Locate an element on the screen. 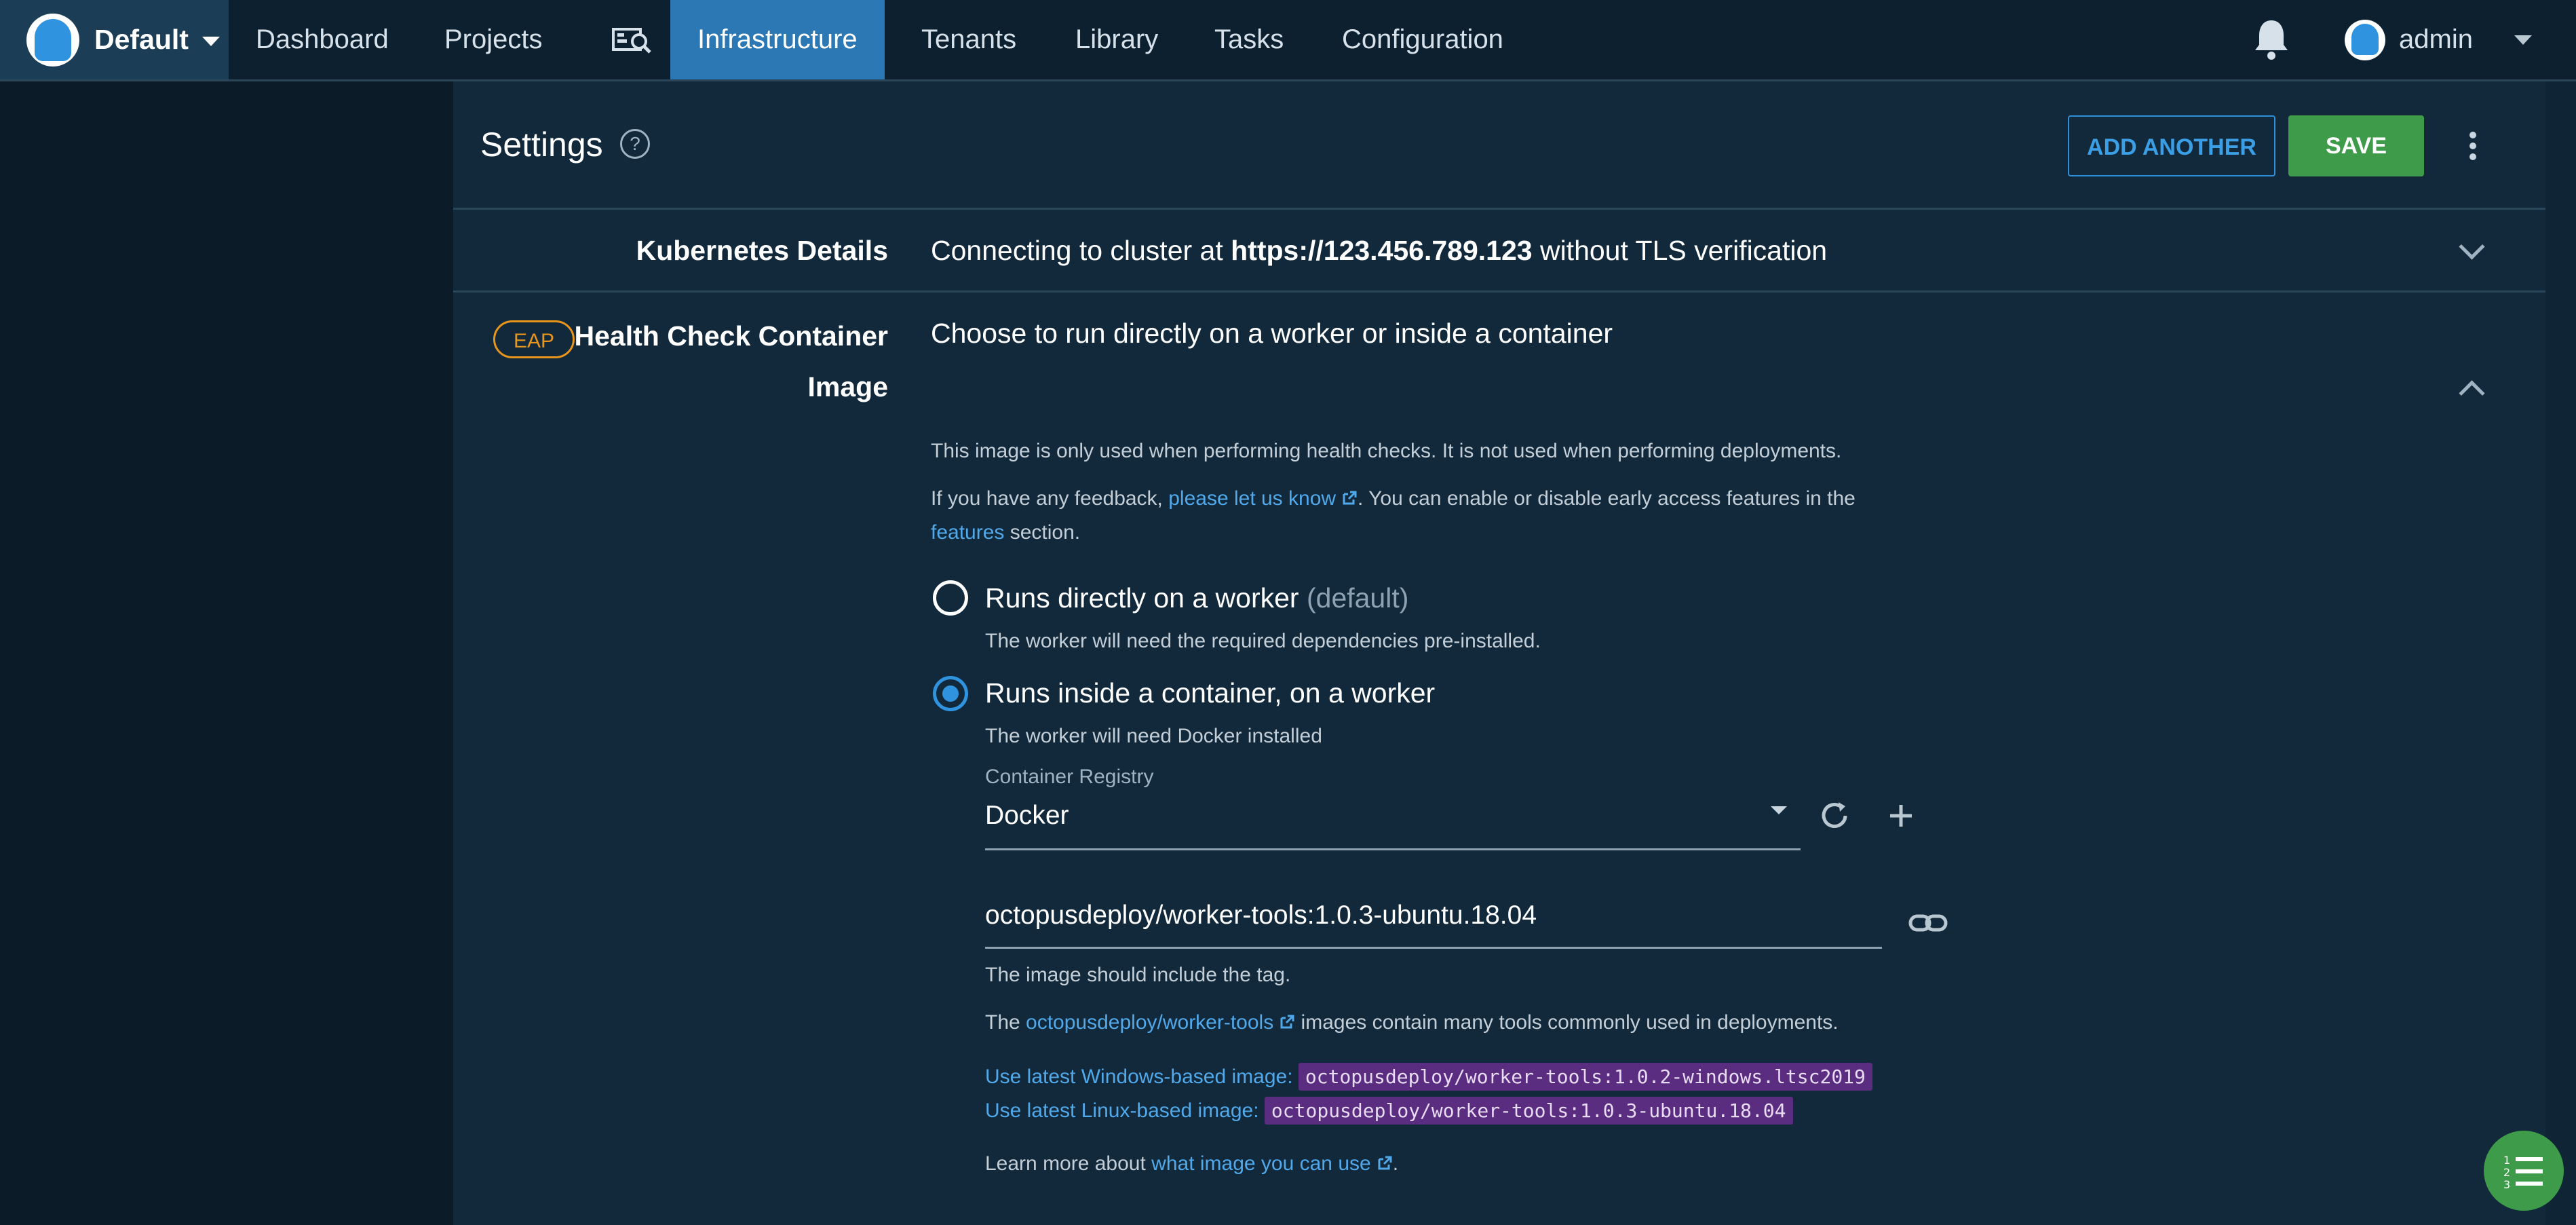  features-link: features is located at coordinates (967, 532).